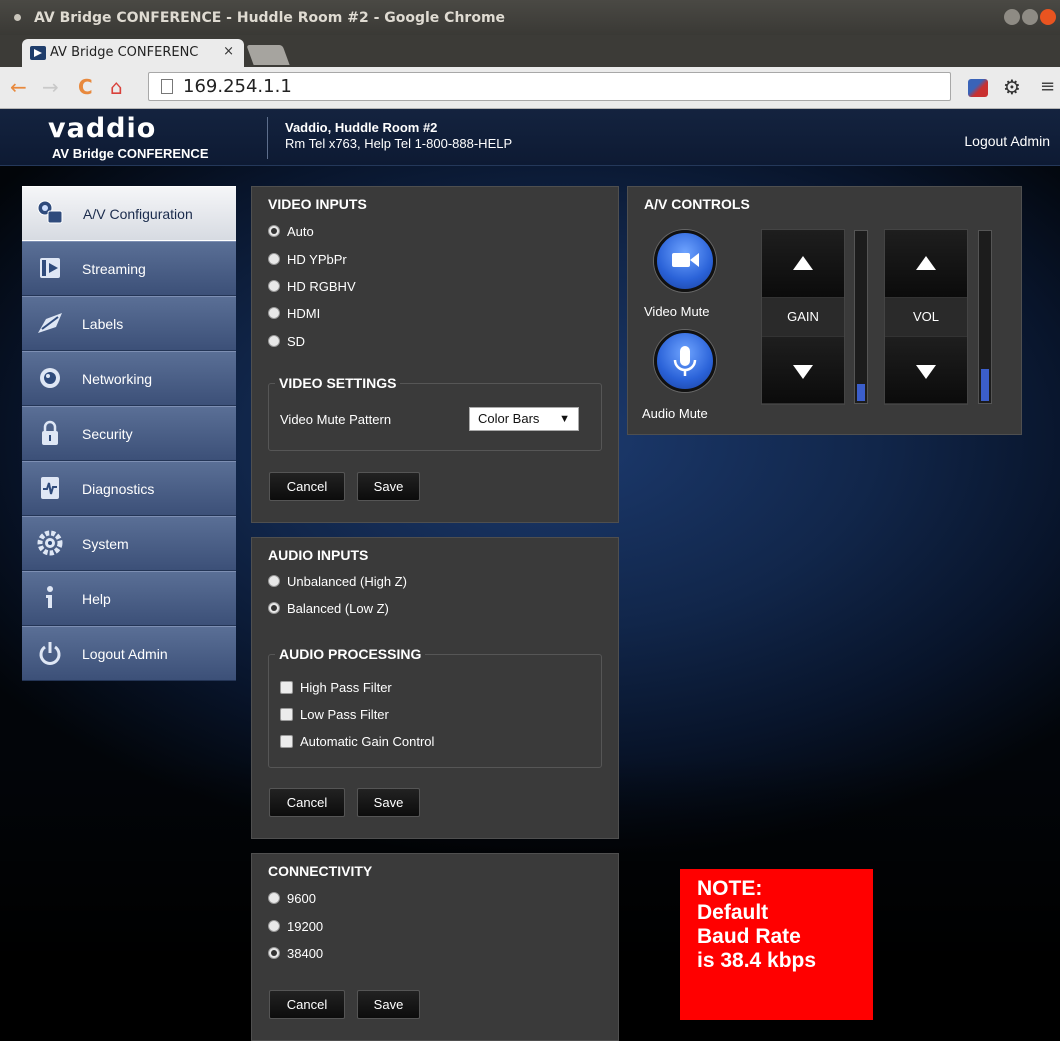 The width and height of the screenshot is (1060, 1041). What do you see at coordinates (294, 313) in the screenshot?
I see `video-input-hdmi: HDMI` at bounding box center [294, 313].